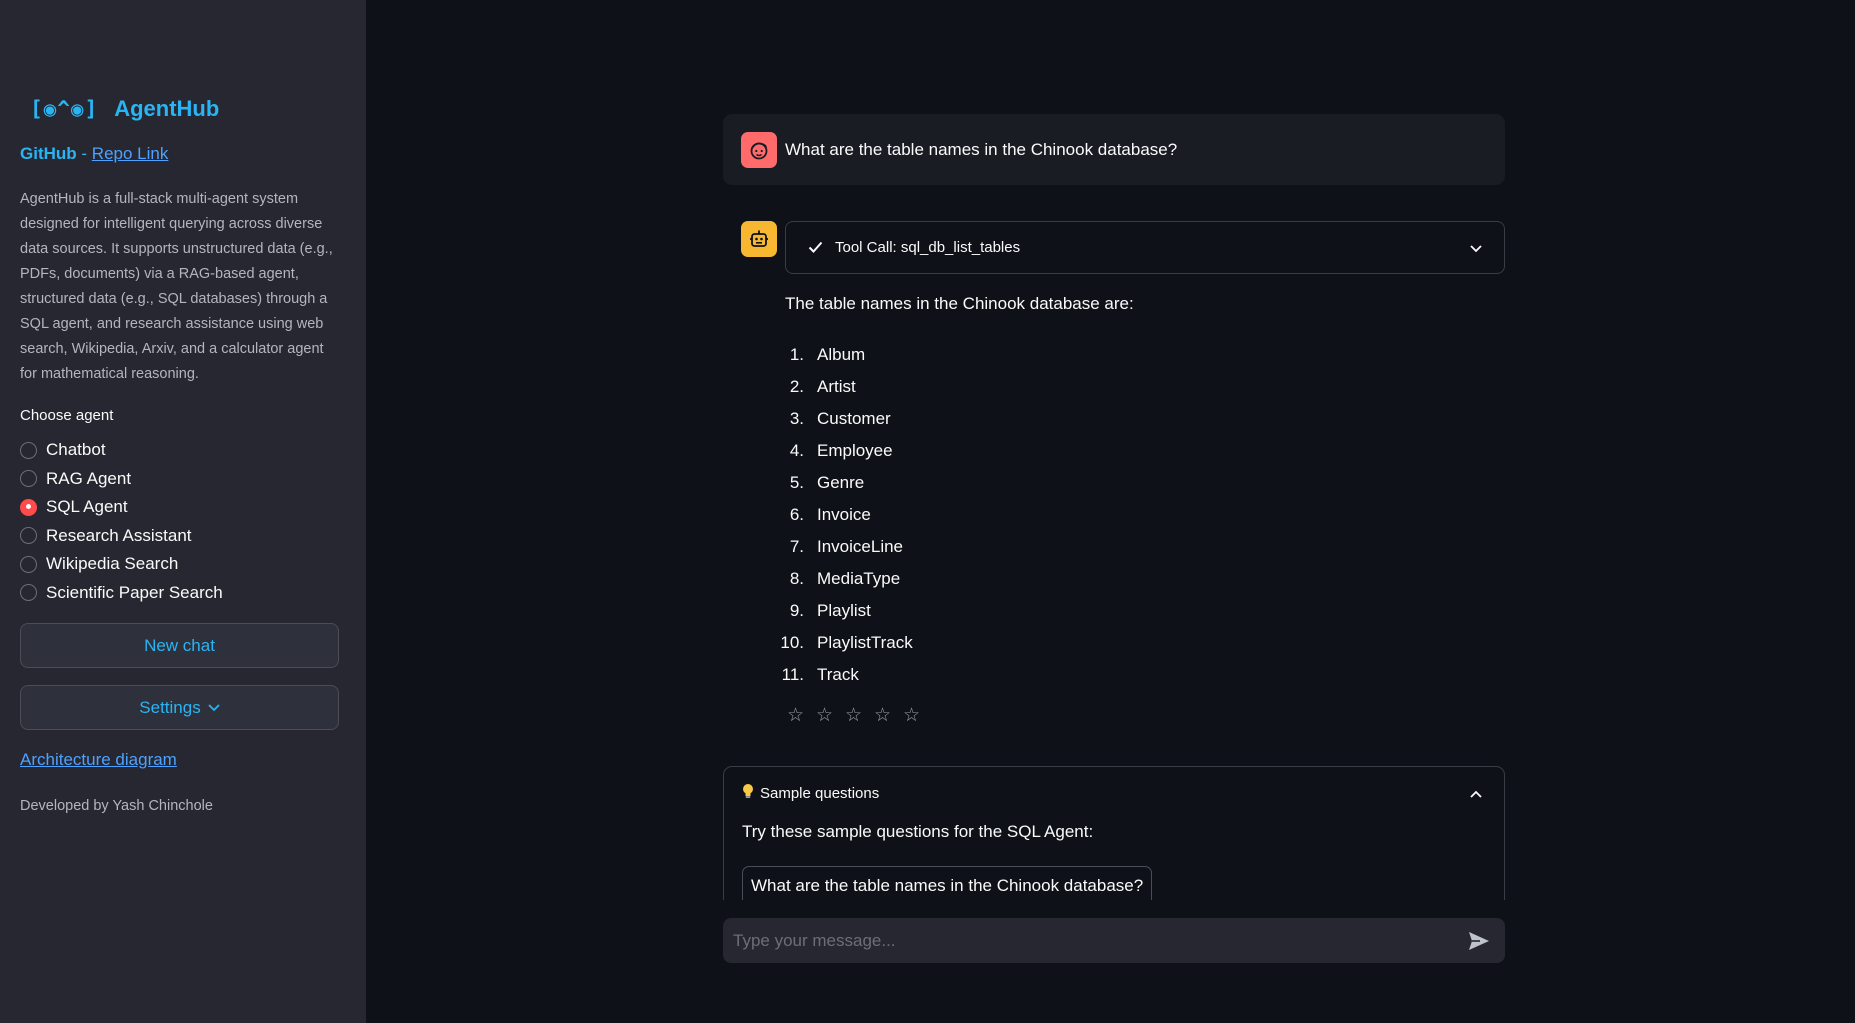 The width and height of the screenshot is (1855, 1023). What do you see at coordinates (48, 153) in the screenshot?
I see `github-label: GitHub` at bounding box center [48, 153].